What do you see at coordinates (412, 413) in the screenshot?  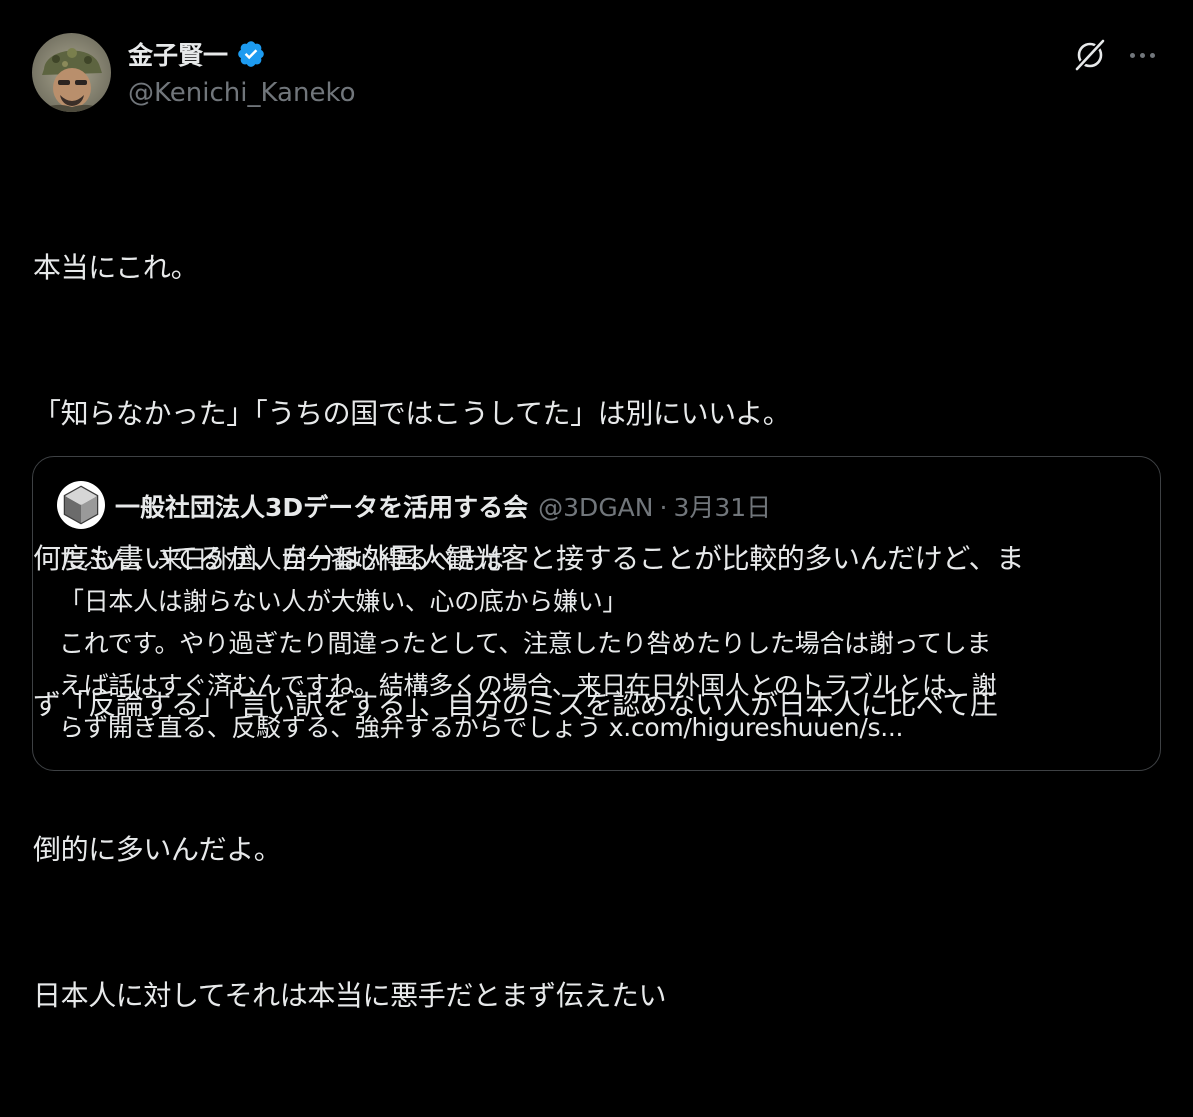 I see `post-text-line: 「知らなかった」「うちの国ではこうしてた」は別にいいよ。` at bounding box center [412, 413].